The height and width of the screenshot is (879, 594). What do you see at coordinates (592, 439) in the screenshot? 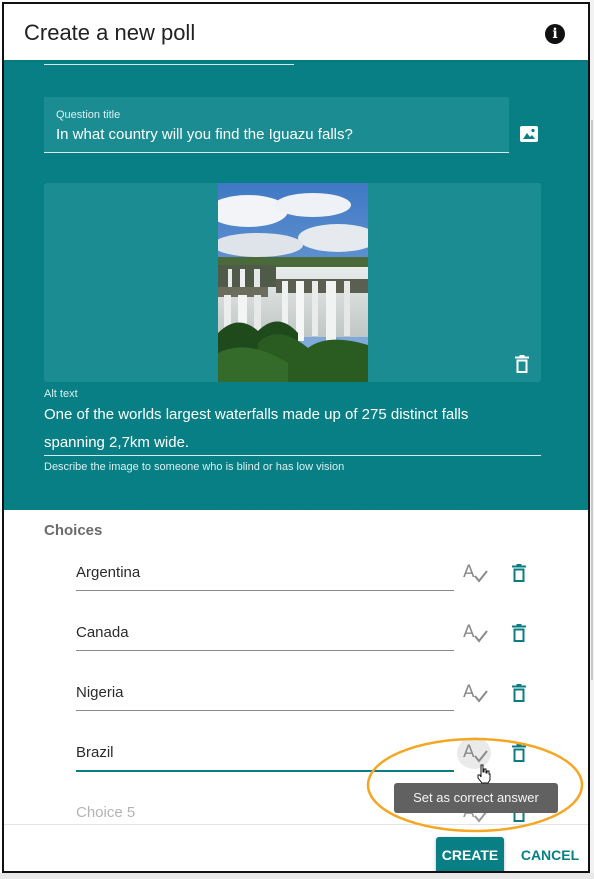
I see `background-scrollbar` at bounding box center [592, 439].